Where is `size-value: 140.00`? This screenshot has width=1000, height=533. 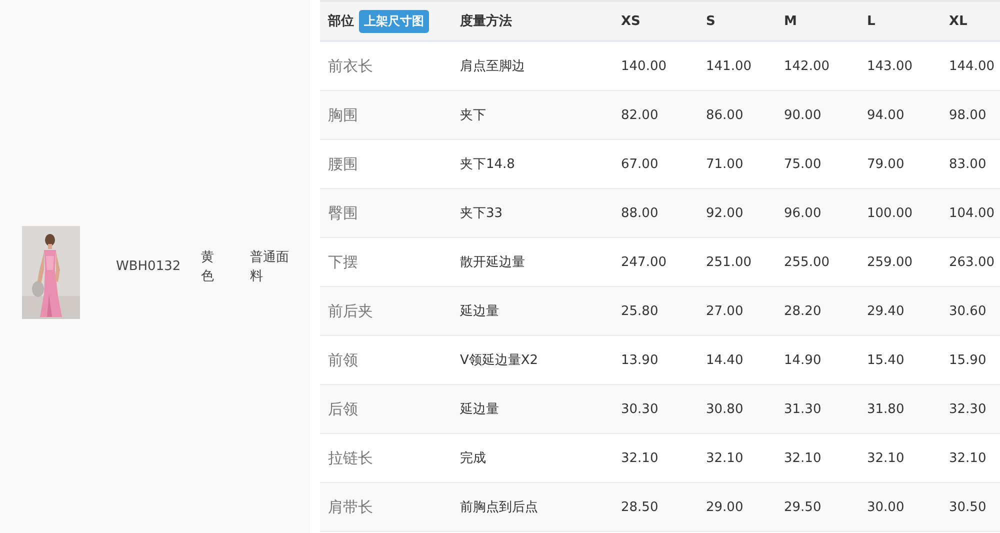
size-value: 140.00 is located at coordinates (643, 66).